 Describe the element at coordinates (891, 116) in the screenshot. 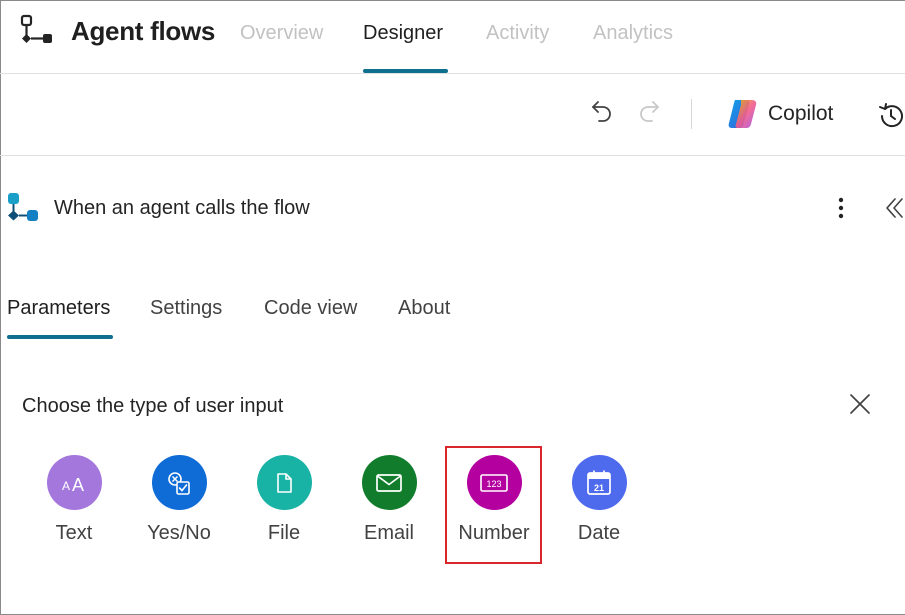

I see `history-icon` at that location.